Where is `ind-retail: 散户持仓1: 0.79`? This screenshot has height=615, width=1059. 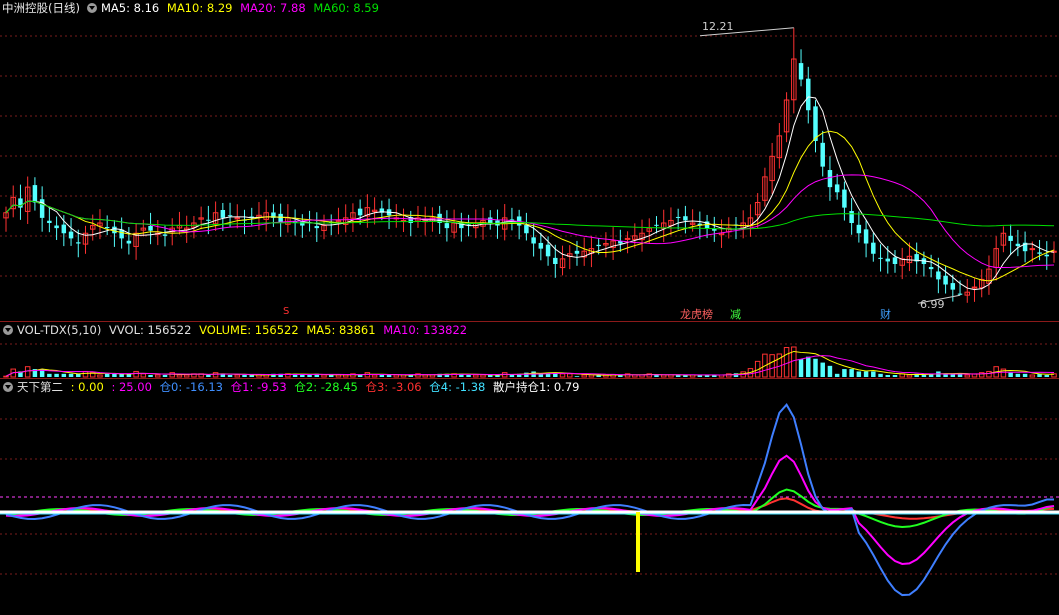
ind-retail: 散户持仓1: 0.79 is located at coordinates (536, 387).